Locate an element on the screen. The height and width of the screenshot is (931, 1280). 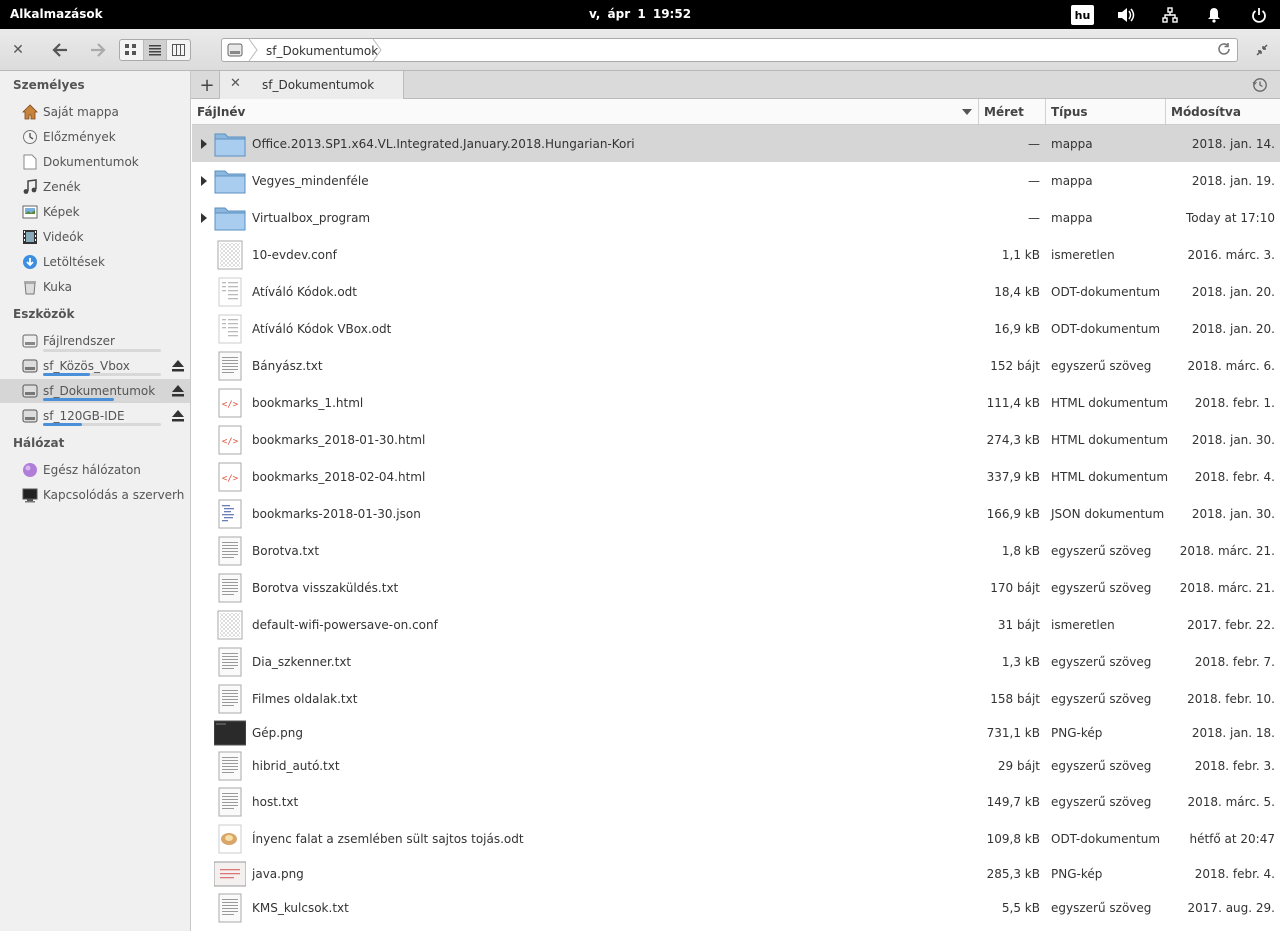
file-size: 158 bájt is located at coordinates (1015, 698).